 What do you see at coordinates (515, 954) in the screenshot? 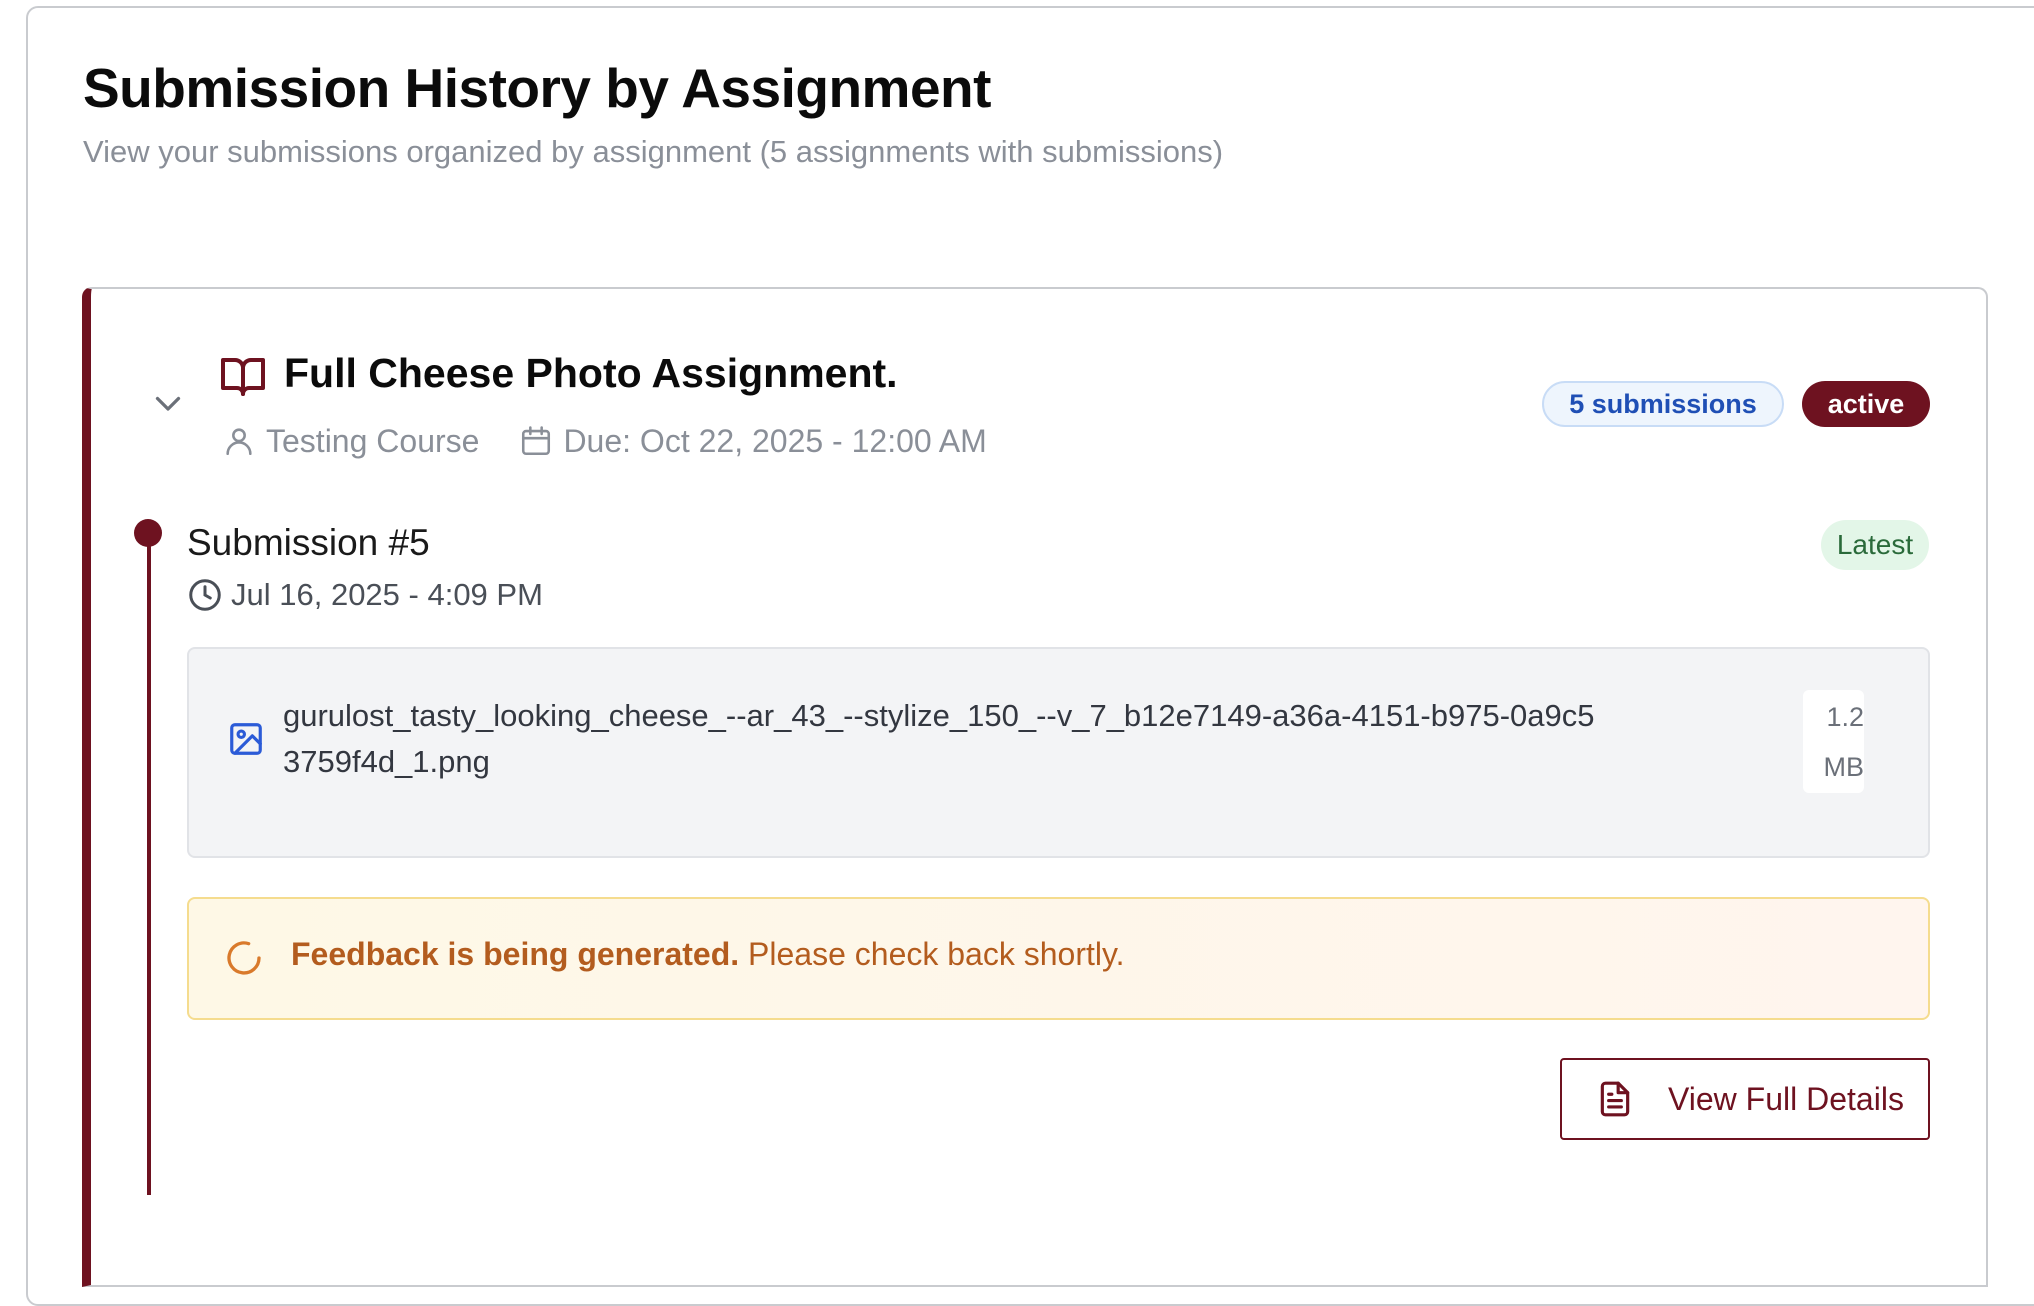
I see `feedback-title: Feedback is being generated.` at bounding box center [515, 954].